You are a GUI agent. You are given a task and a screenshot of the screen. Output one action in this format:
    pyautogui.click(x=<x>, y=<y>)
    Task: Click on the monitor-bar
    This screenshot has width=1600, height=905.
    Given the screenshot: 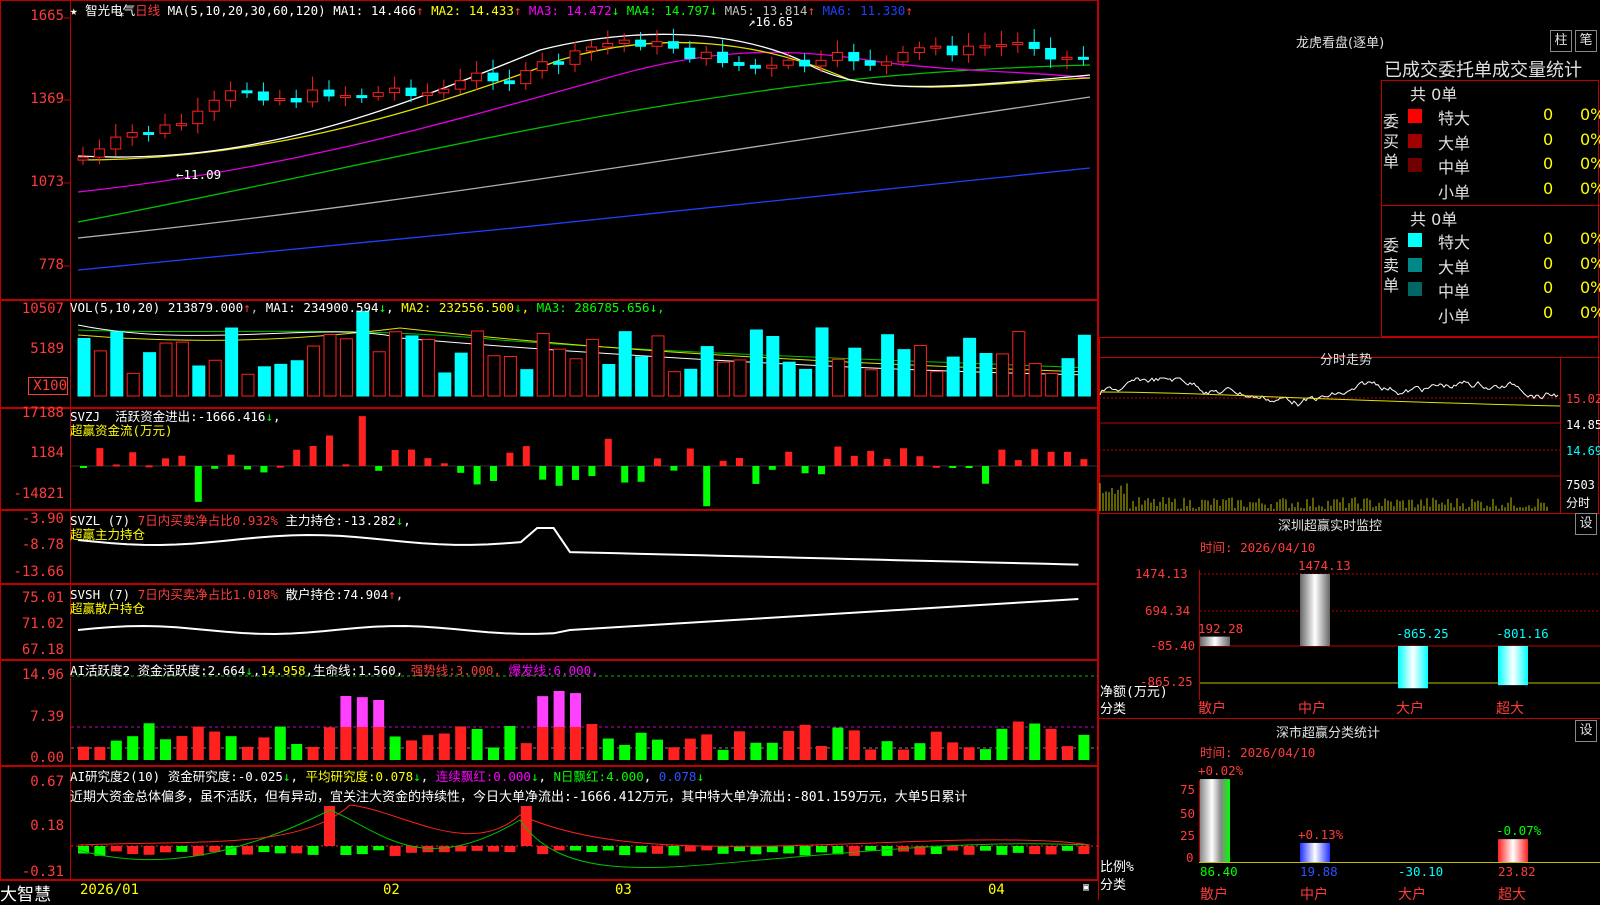 What is the action you would take?
    pyautogui.click(x=1413, y=667)
    